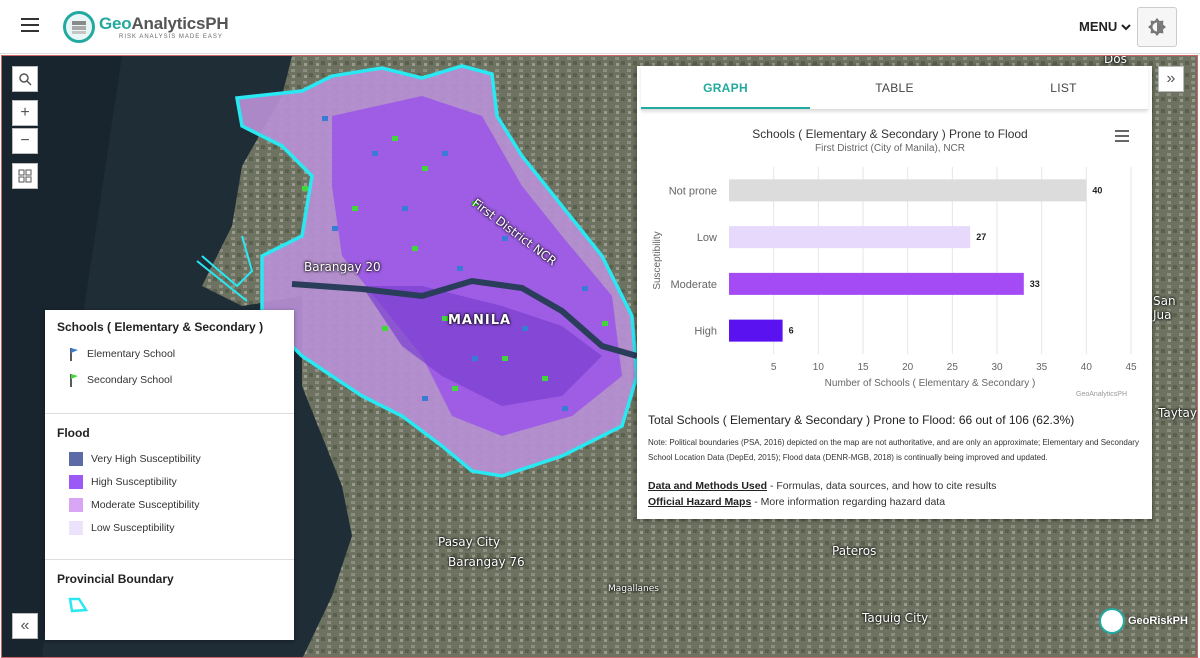 The image size is (1200, 658). What do you see at coordinates (74, 380) in the screenshot?
I see `green-flag-icon` at bounding box center [74, 380].